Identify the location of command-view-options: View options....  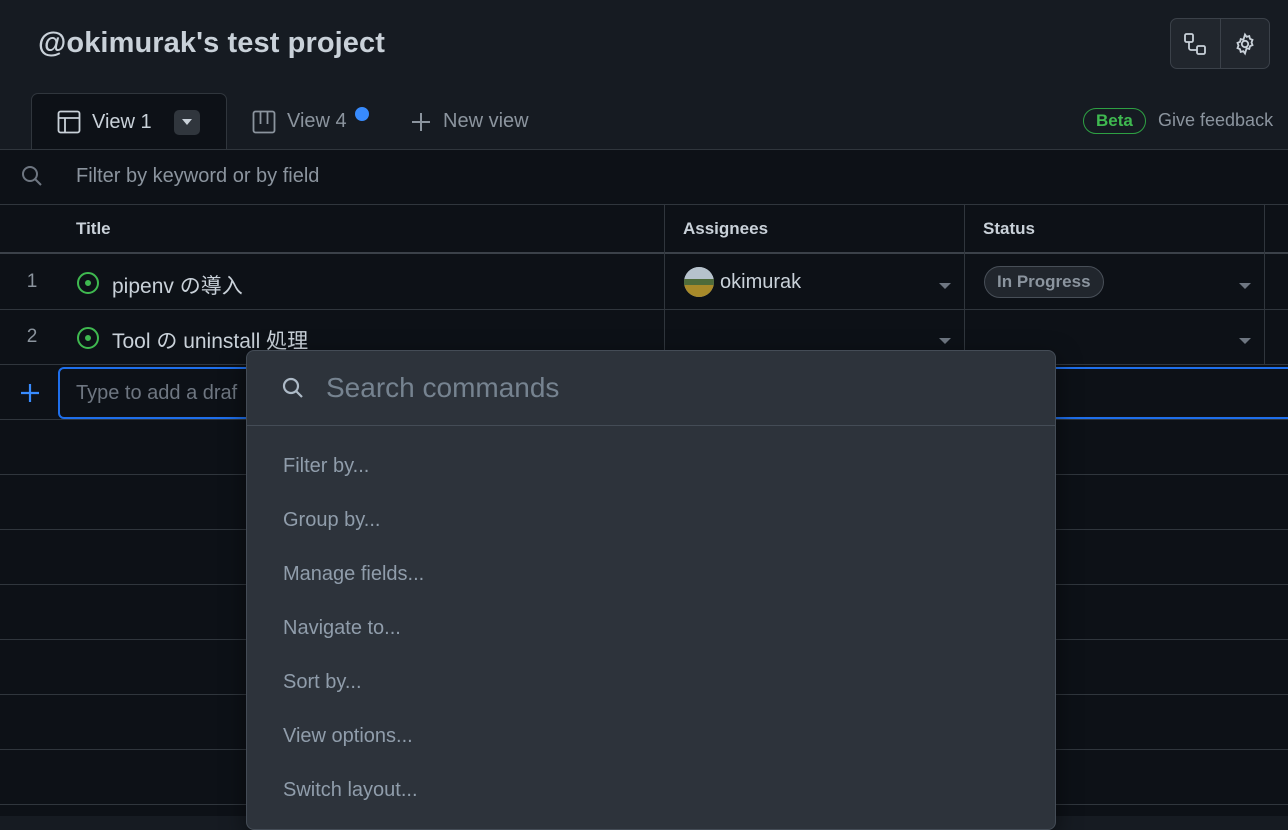
(348, 736).